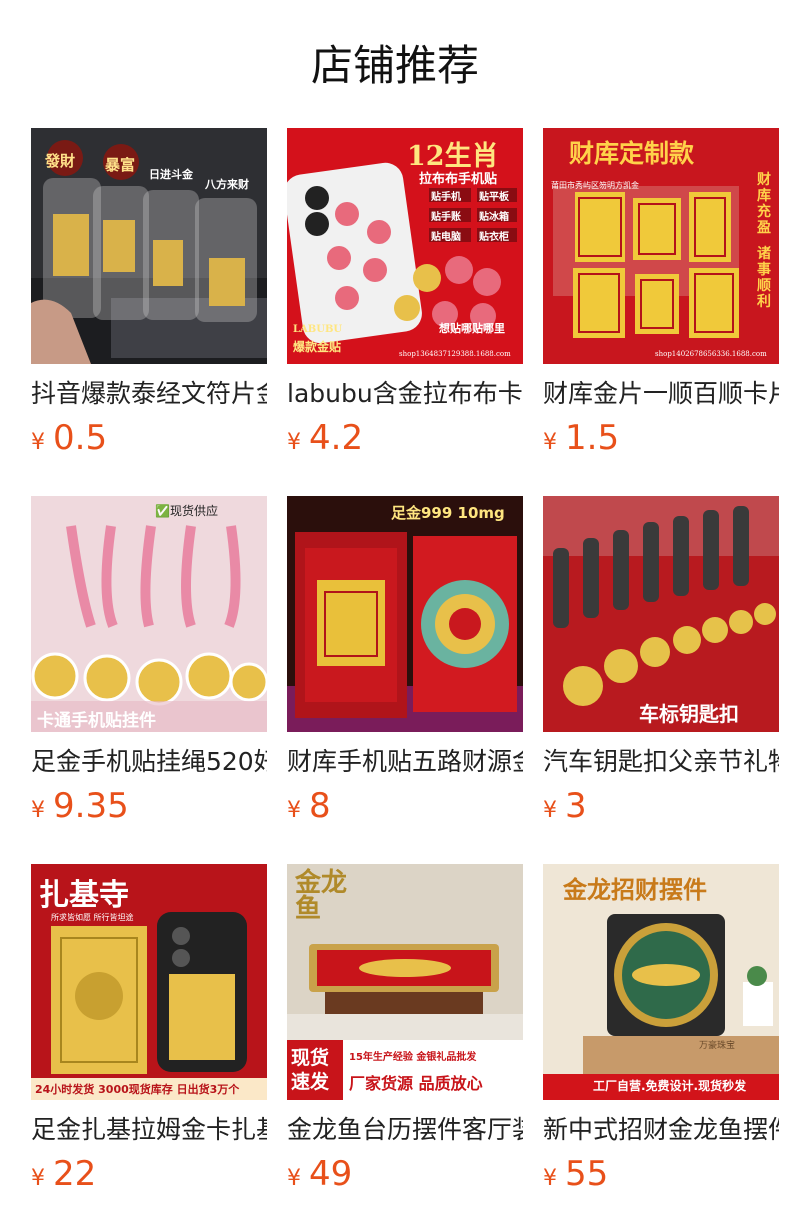  I want to click on image-label: 贴平板, so click(494, 197).